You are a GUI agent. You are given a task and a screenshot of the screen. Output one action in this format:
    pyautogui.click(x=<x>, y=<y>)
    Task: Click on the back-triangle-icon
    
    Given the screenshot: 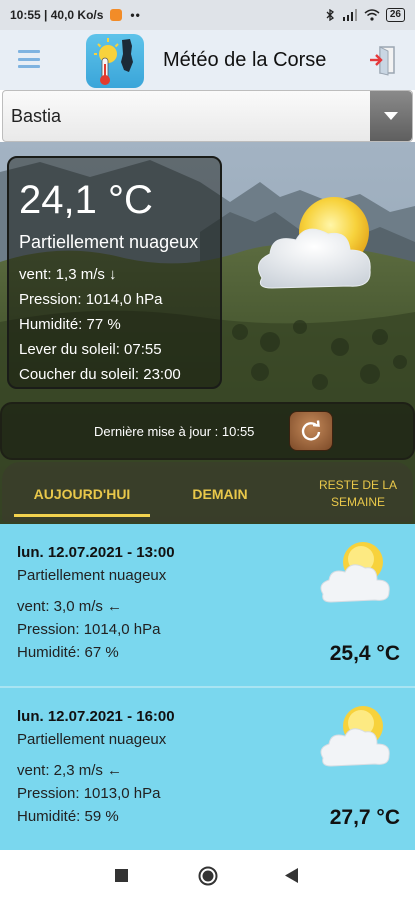 What is the action you would take?
    pyautogui.click(x=291, y=875)
    